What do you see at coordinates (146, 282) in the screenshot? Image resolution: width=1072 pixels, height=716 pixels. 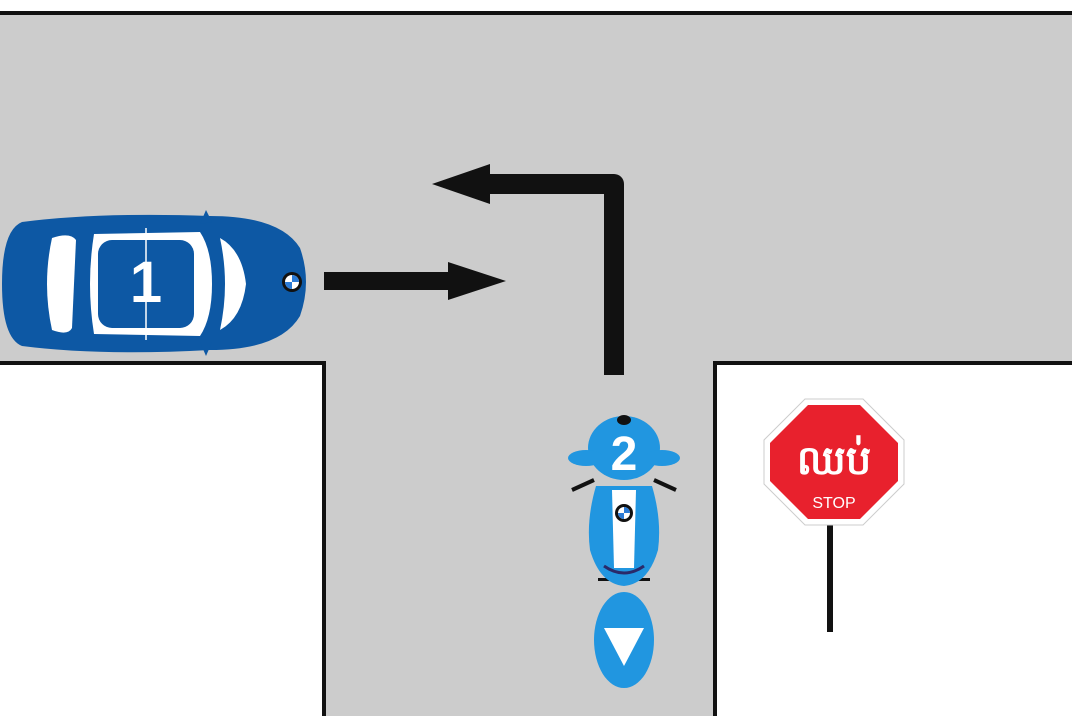 I see `car-number: 1` at bounding box center [146, 282].